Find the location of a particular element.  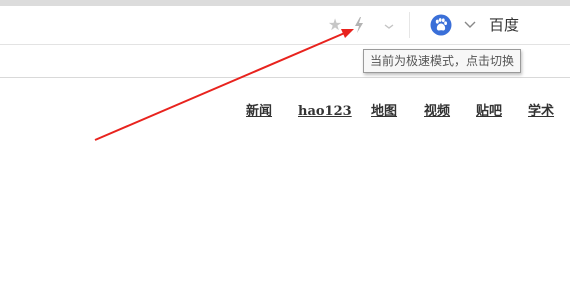

toolbar-divider is located at coordinates (409, 25).